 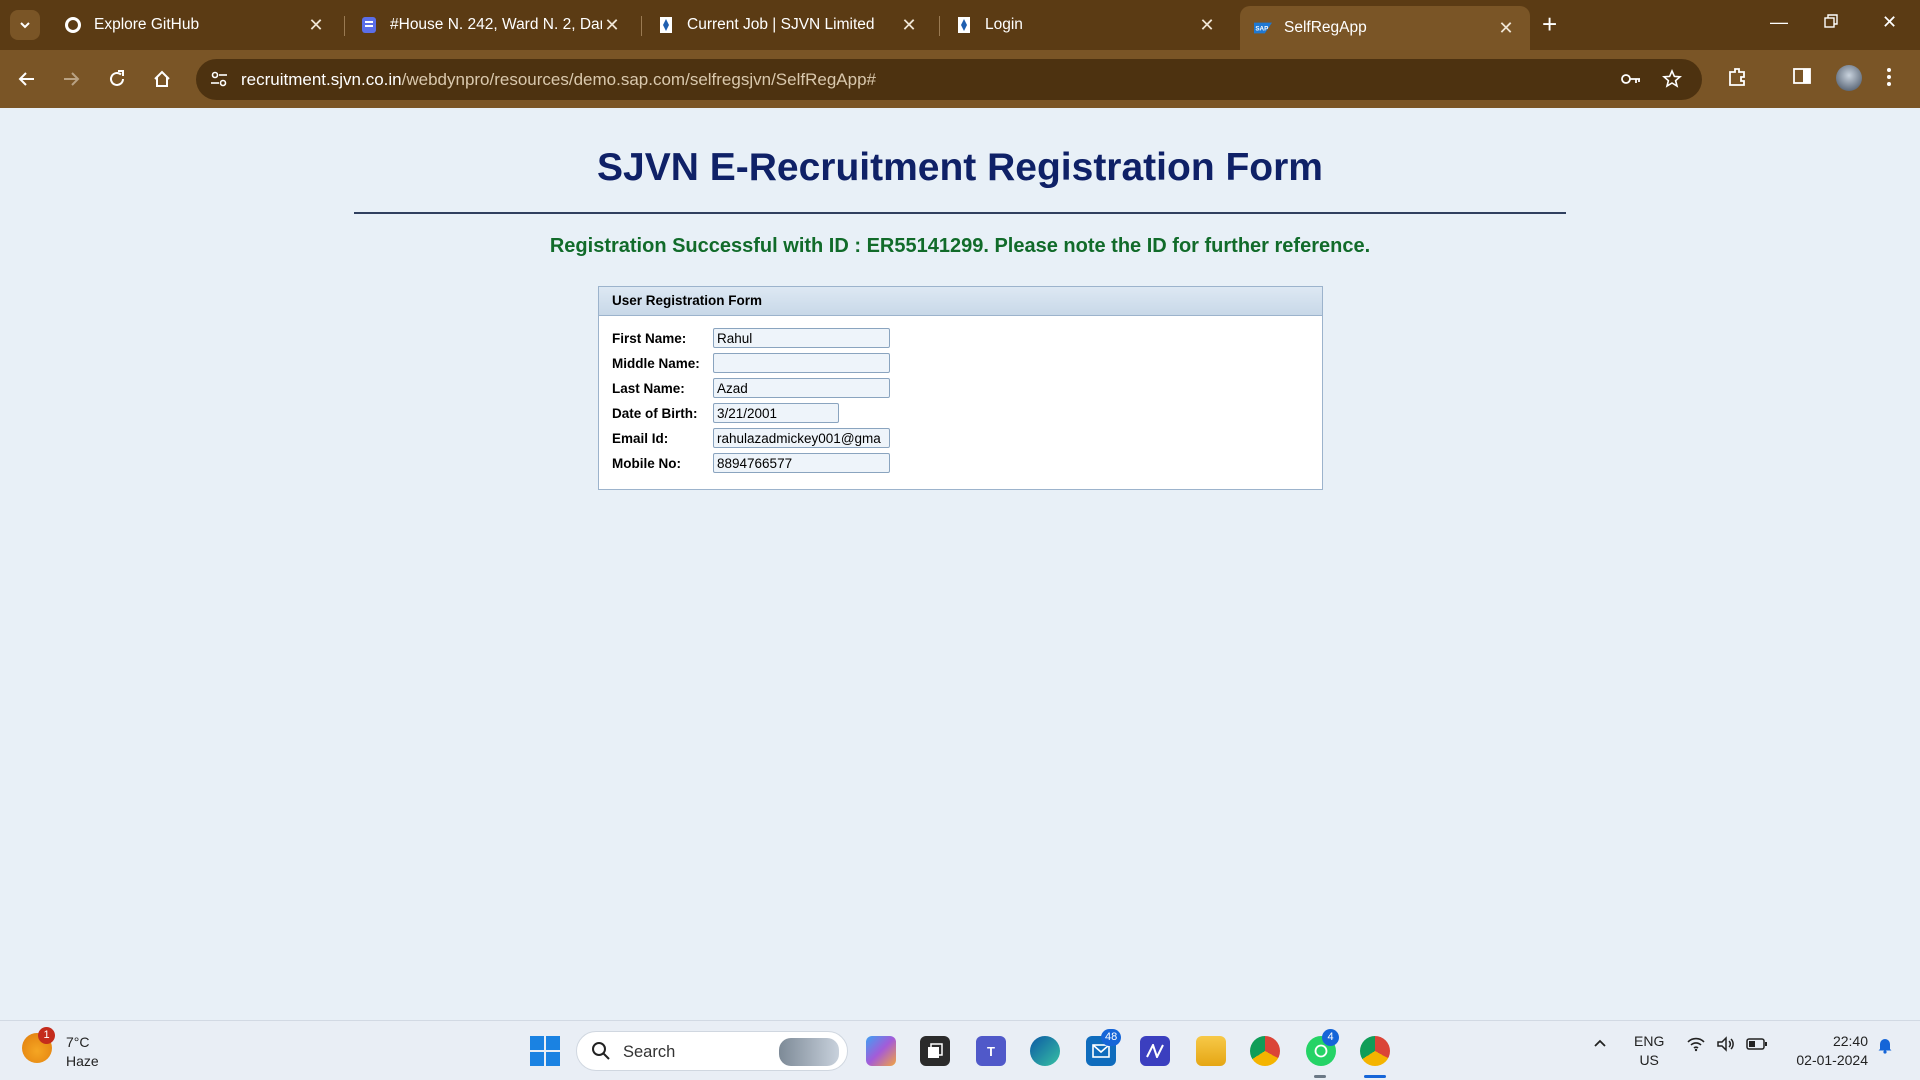 I want to click on last-name-label: Last Name:, so click(x=648, y=388).